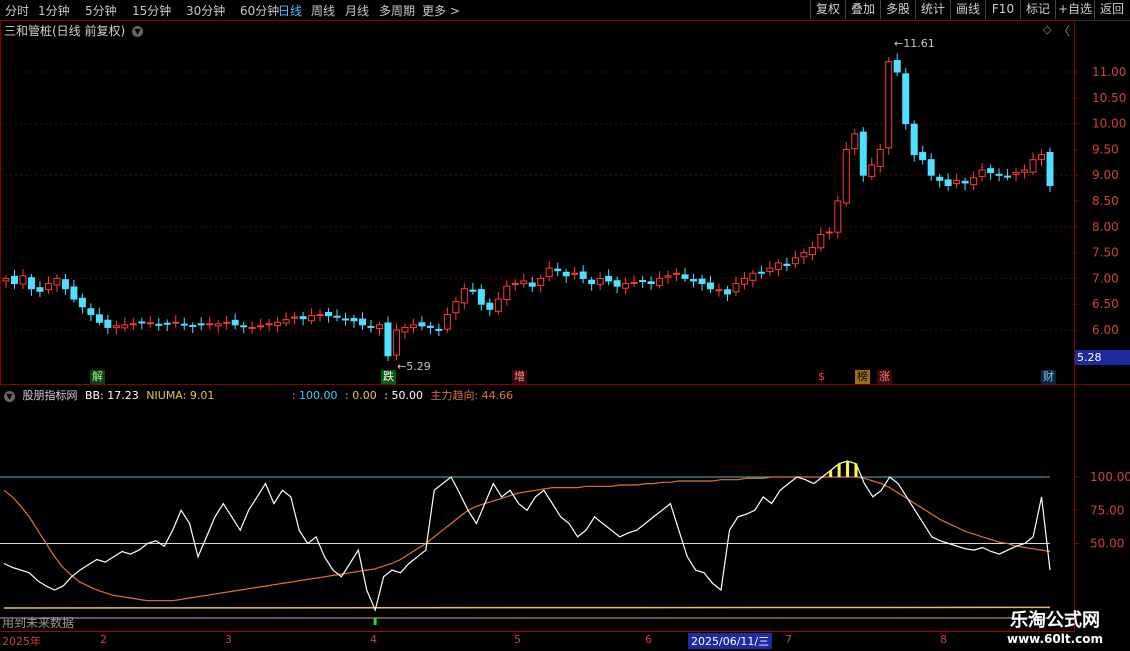 The image size is (1130, 651). What do you see at coordinates (1048, 377) in the screenshot?
I see `marker-cai: 财` at bounding box center [1048, 377].